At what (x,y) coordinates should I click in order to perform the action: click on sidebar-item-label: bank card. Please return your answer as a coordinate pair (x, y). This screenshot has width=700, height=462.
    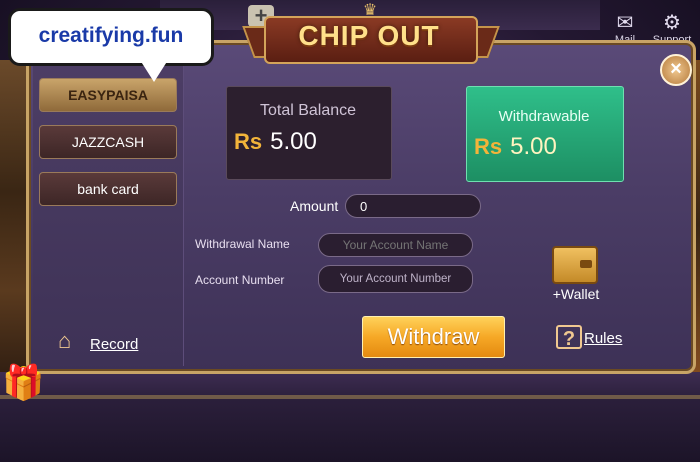
    Looking at the image, I should click on (108, 189).